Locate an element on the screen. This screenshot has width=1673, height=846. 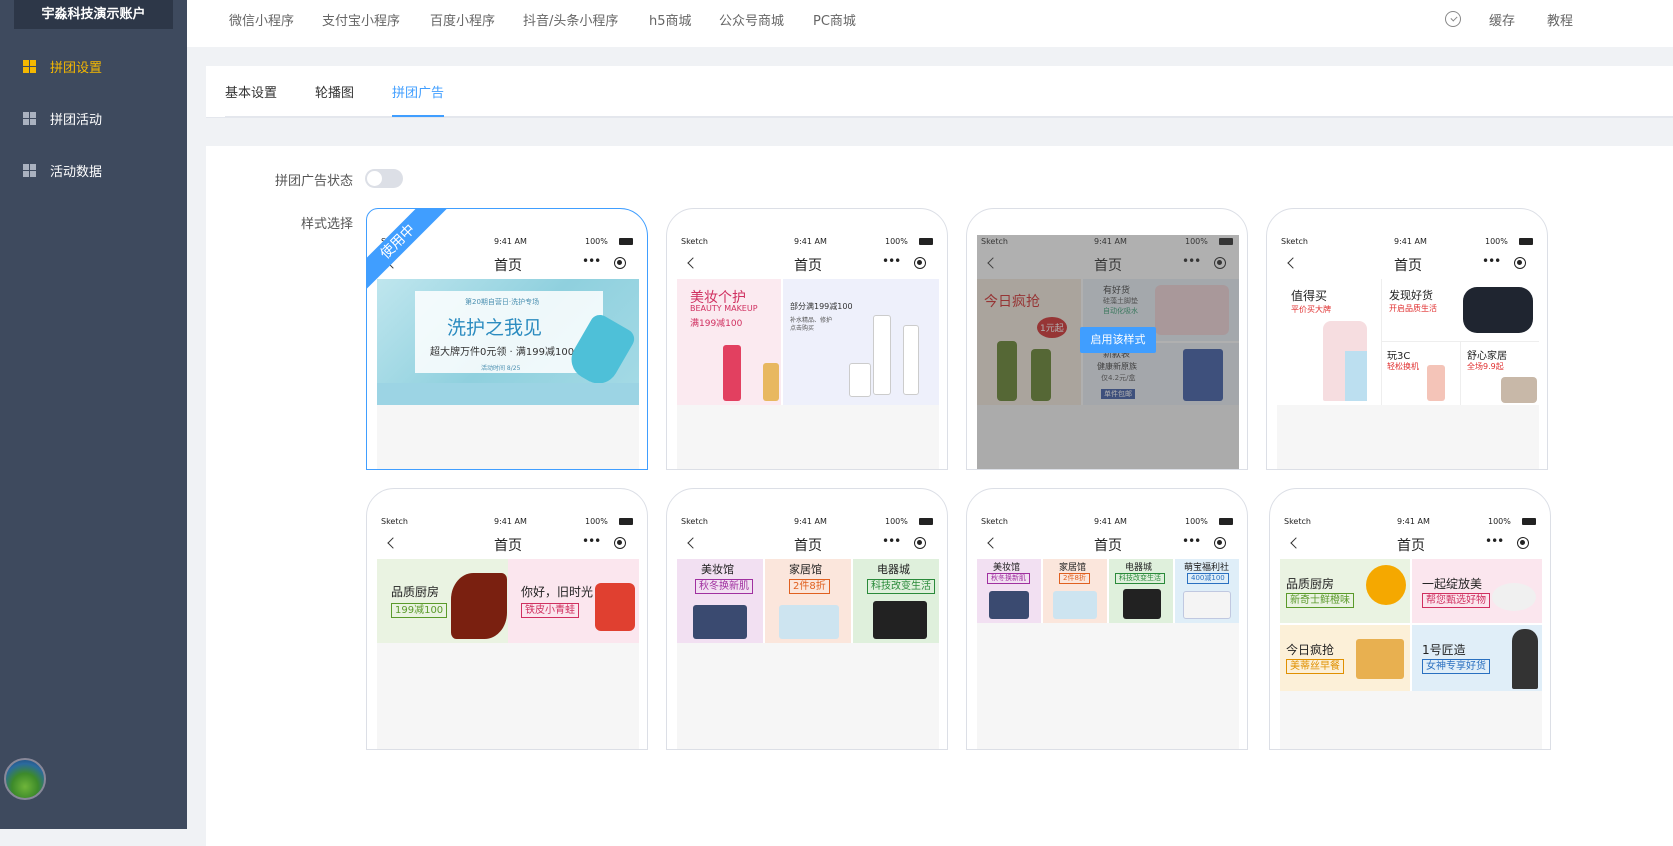
download-icon is located at coordinates (1453, 19).